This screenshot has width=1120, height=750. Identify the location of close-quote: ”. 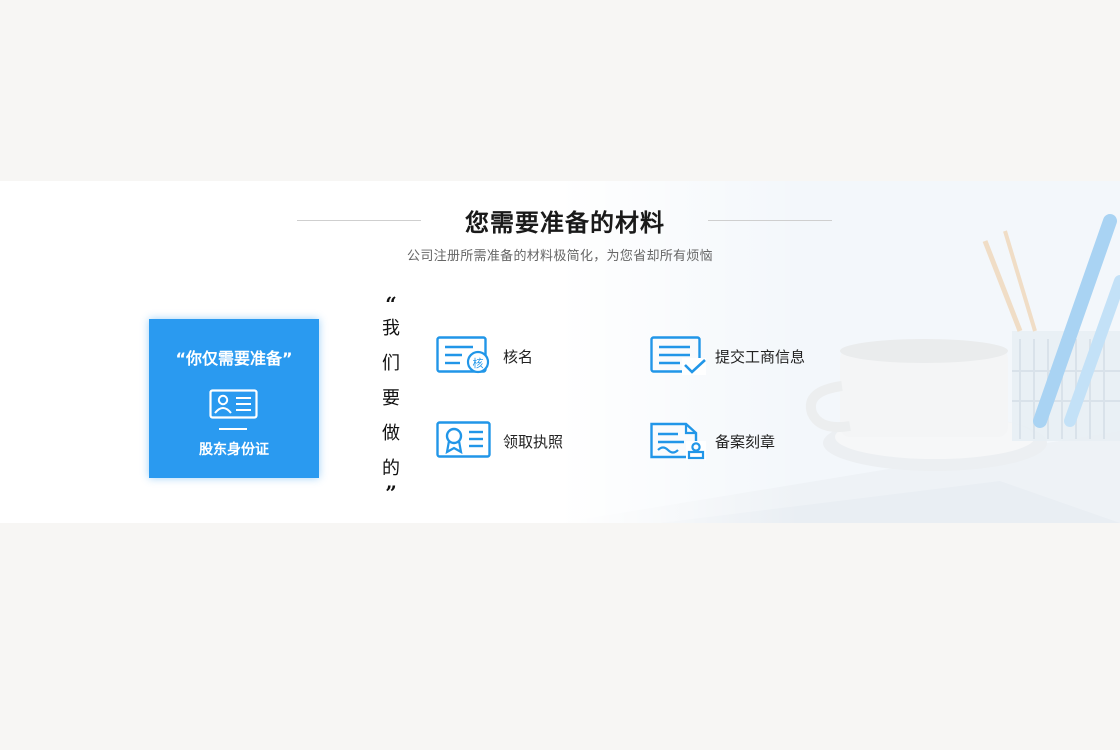
(391, 493).